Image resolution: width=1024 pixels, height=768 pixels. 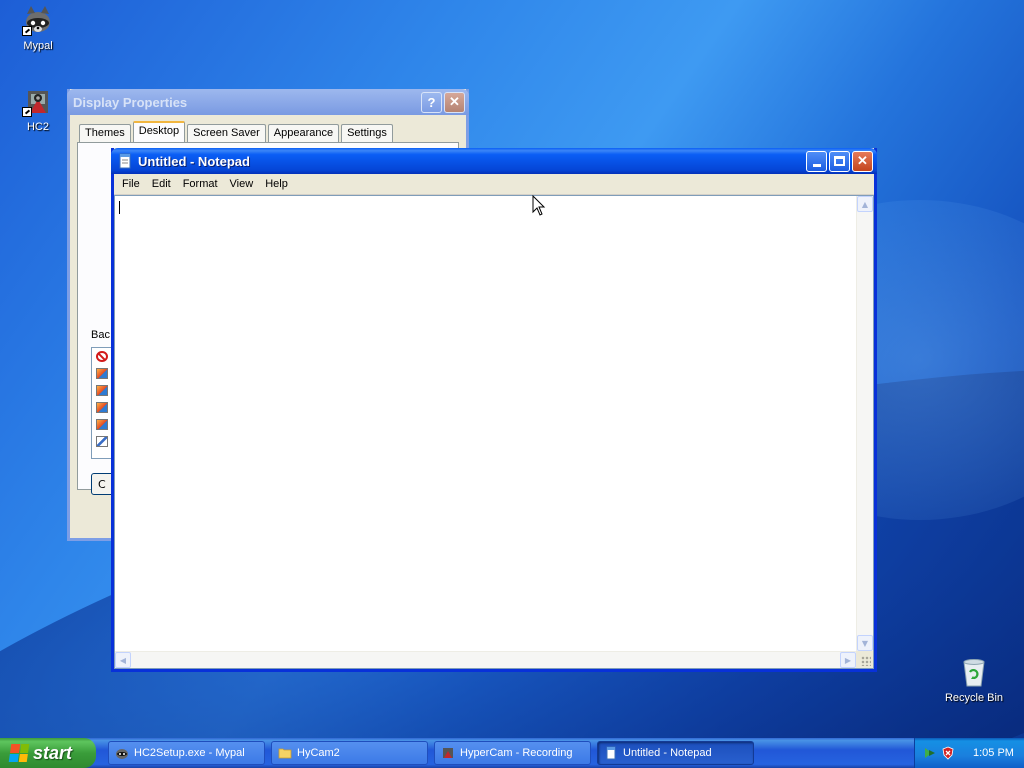 I want to click on arrow-up-icon: ▲, so click(x=865, y=204).